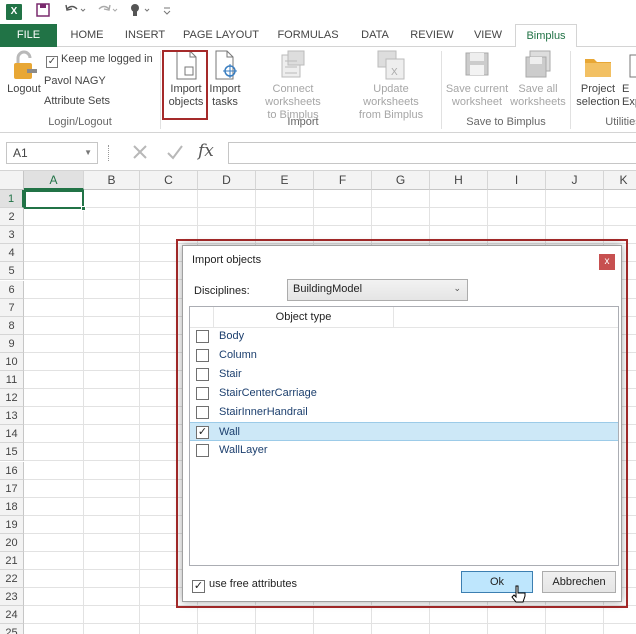 The image size is (636, 634). Describe the element at coordinates (377, 290) in the screenshot. I see `disciplines-dropdown: BuildingModel ⌄` at that location.